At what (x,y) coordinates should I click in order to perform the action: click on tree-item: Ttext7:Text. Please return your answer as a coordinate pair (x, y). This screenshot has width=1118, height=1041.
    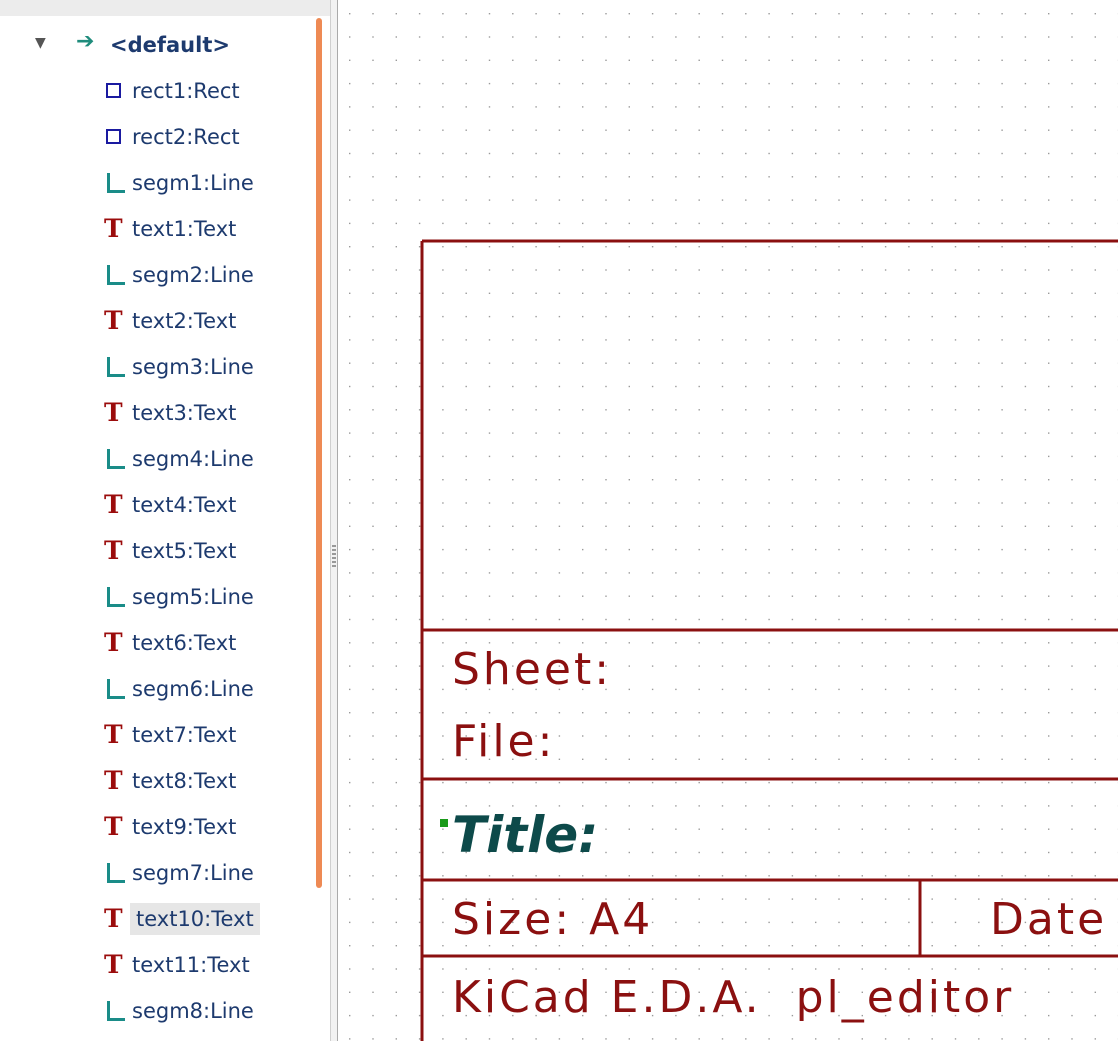
    Looking at the image, I should click on (161, 736).